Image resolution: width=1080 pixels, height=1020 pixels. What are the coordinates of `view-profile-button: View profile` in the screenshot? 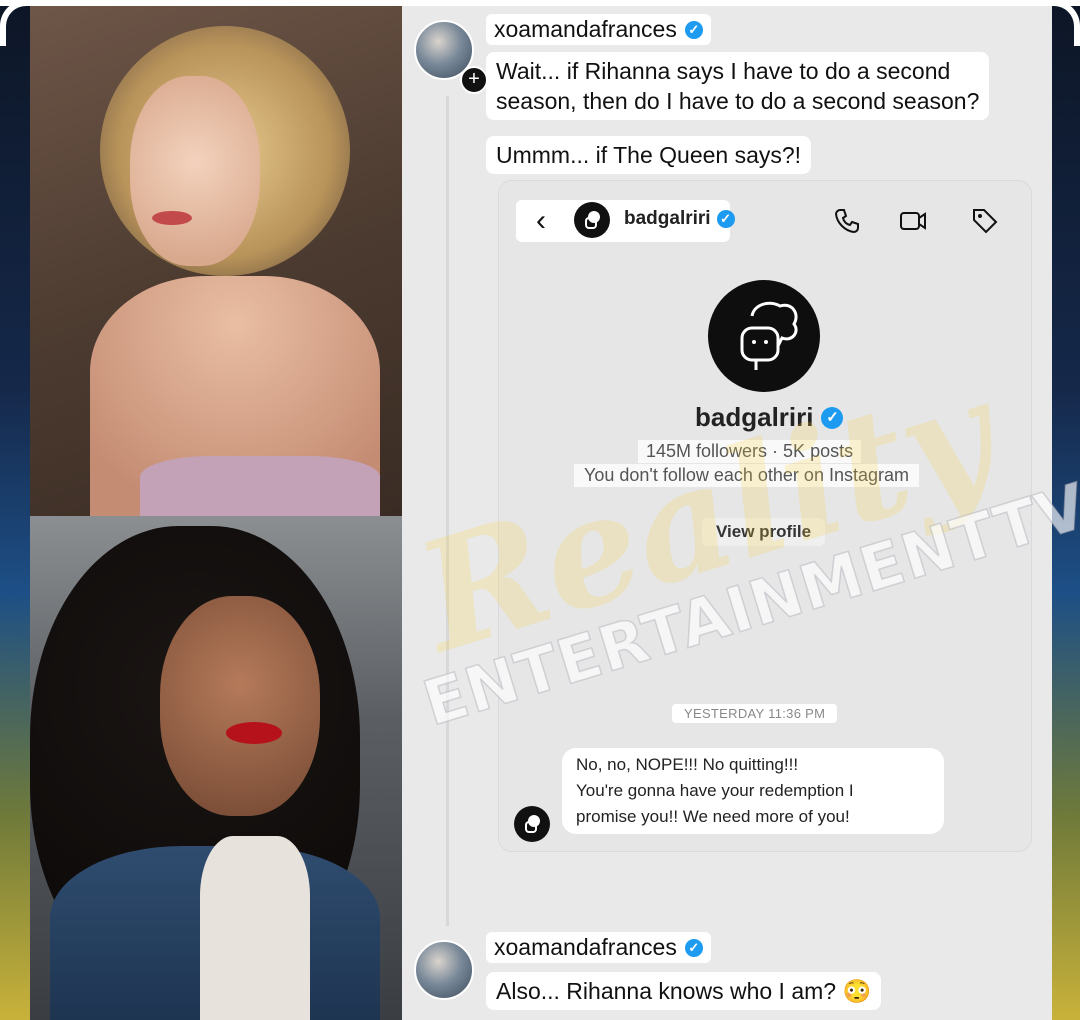 It's located at (764, 532).